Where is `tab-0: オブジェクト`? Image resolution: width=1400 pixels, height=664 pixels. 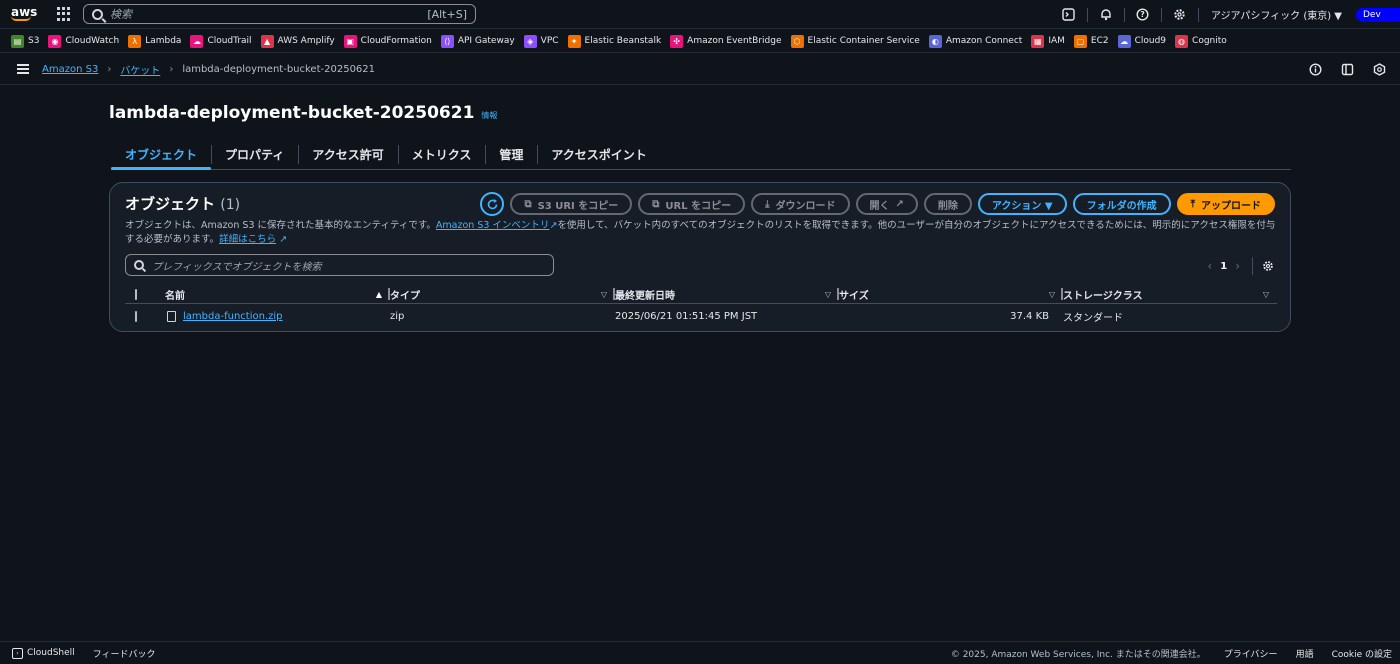 tab-0: オブジェクト is located at coordinates (161, 155).